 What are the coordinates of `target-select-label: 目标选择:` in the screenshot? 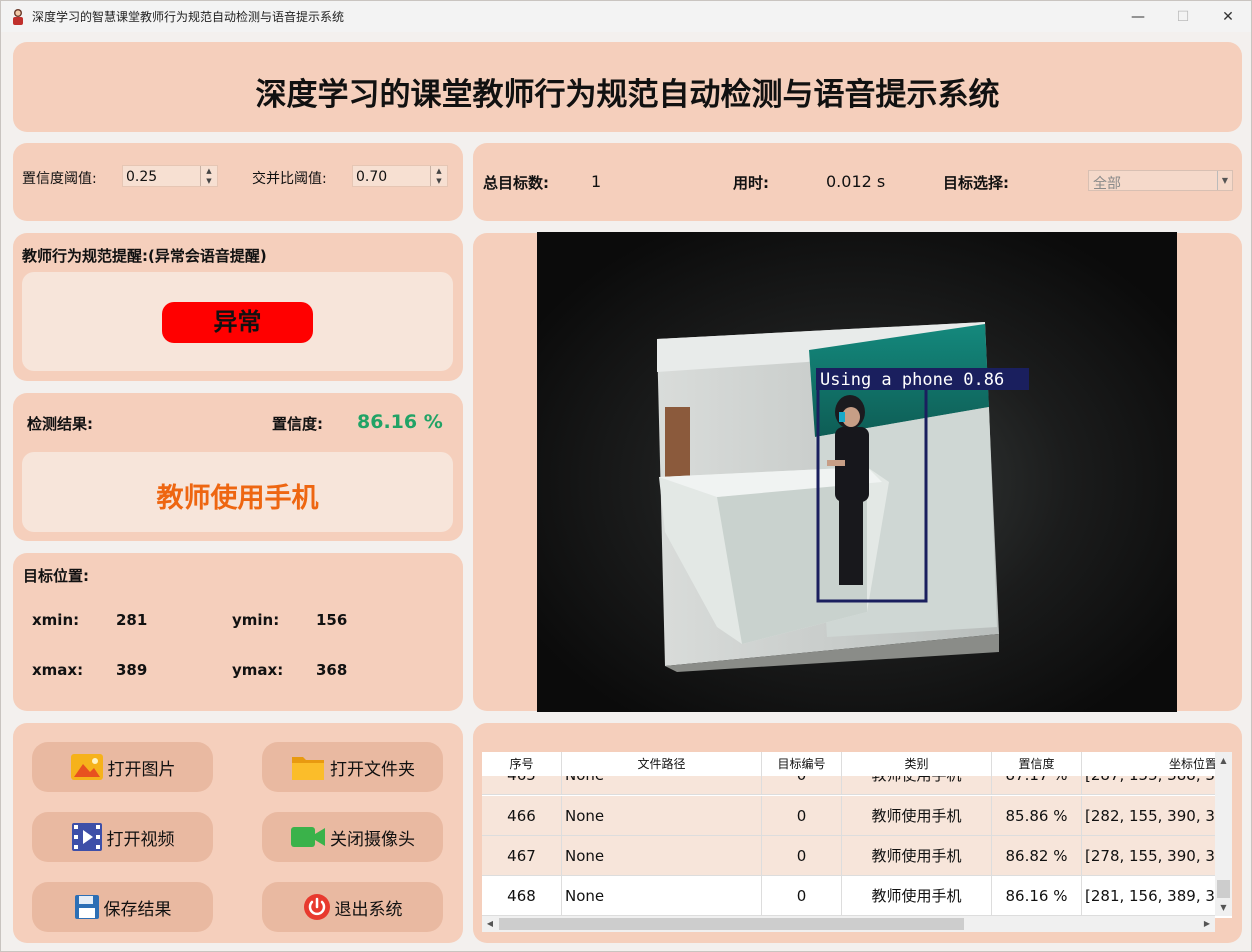 It's located at (976, 183).